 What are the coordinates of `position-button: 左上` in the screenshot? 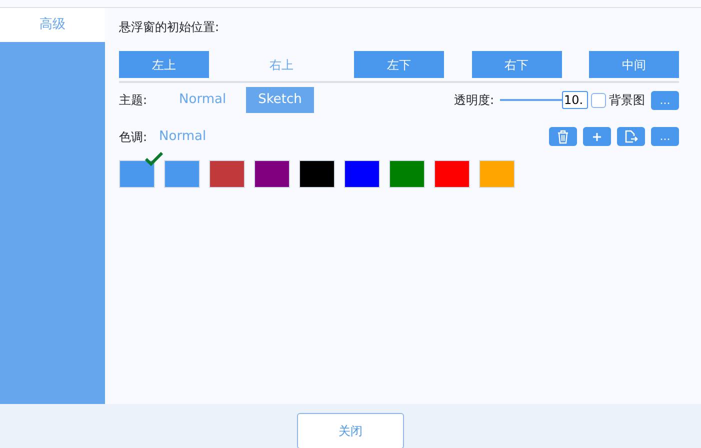 It's located at (164, 64).